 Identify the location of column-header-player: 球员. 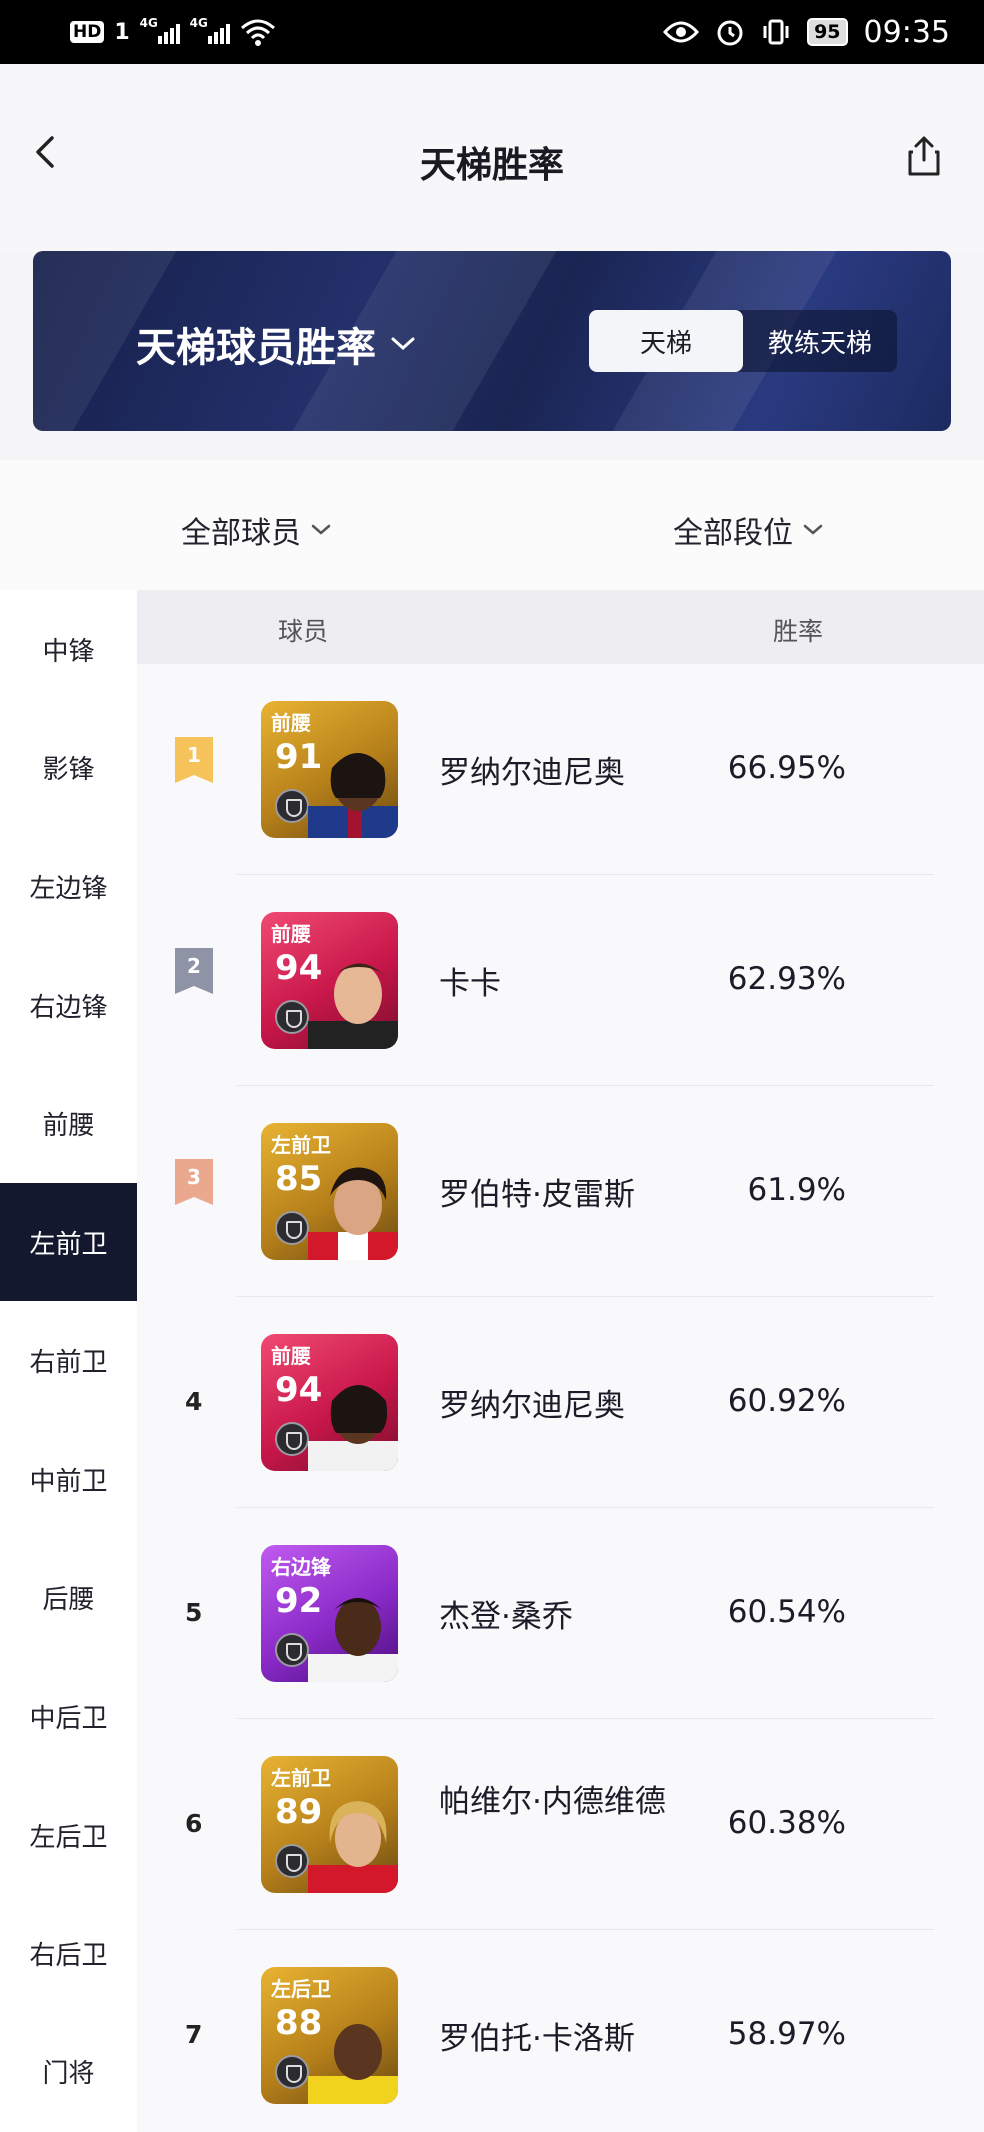
(303, 631).